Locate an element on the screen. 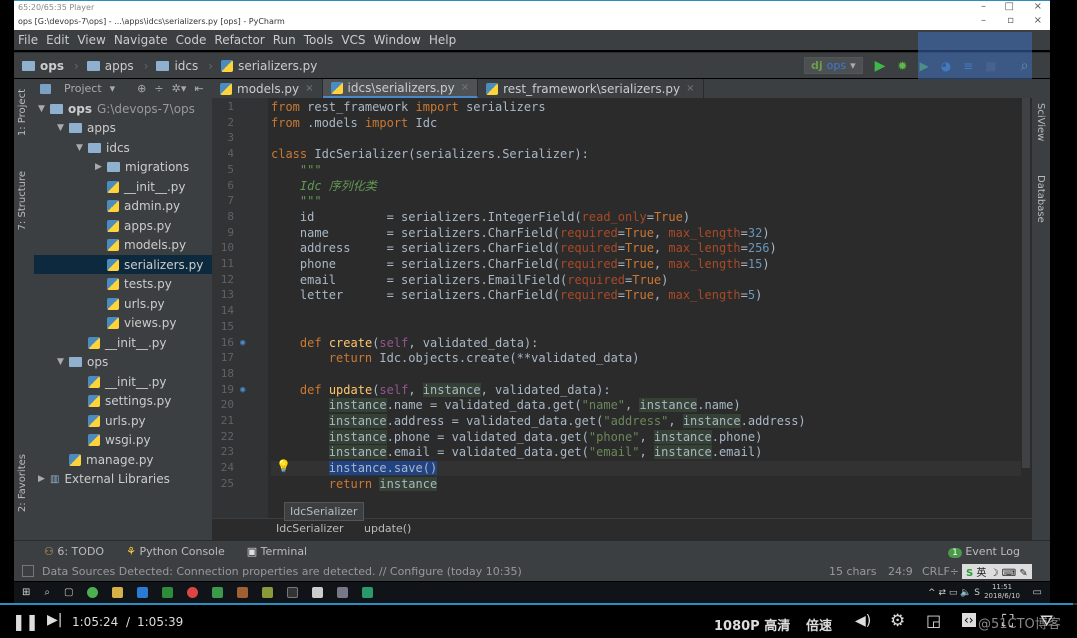  menu-vcs: VCS is located at coordinates (353, 40).